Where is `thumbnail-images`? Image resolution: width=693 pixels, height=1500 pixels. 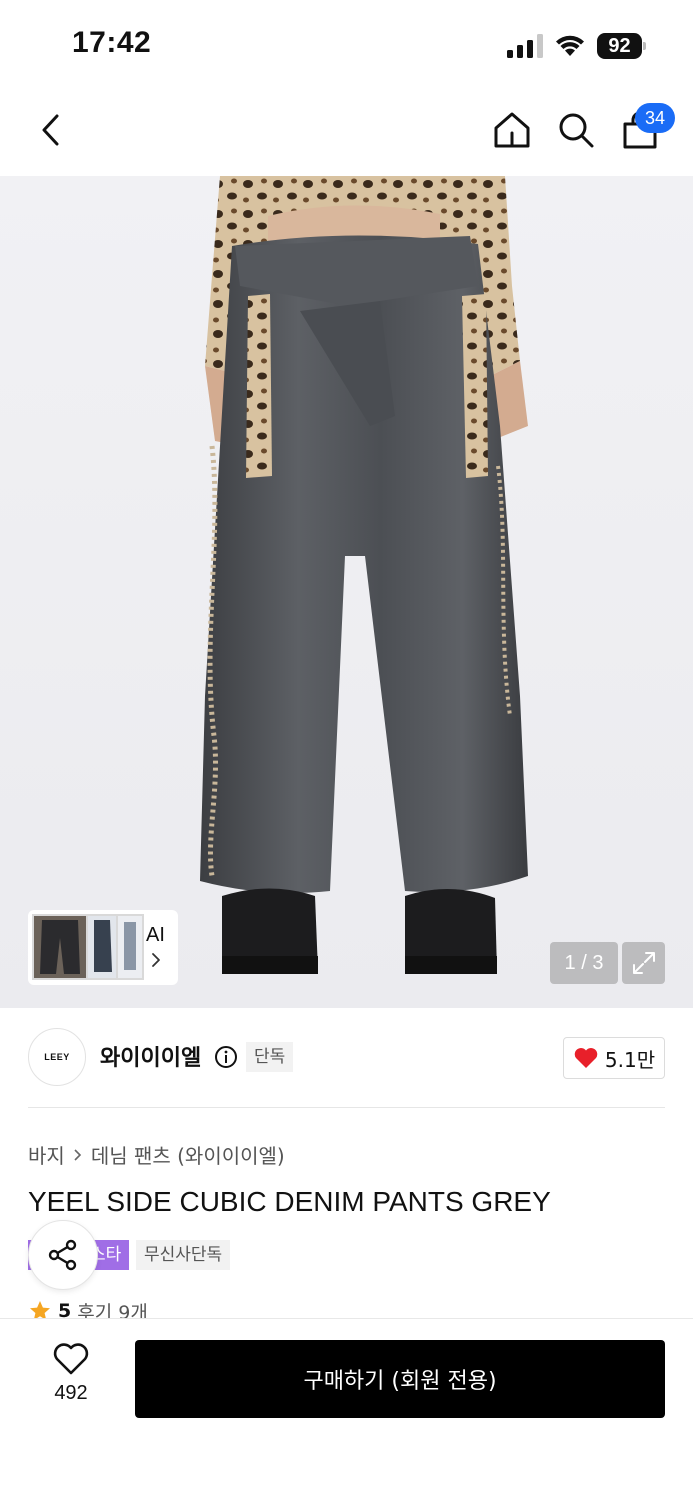 thumbnail-images is located at coordinates (88, 947).